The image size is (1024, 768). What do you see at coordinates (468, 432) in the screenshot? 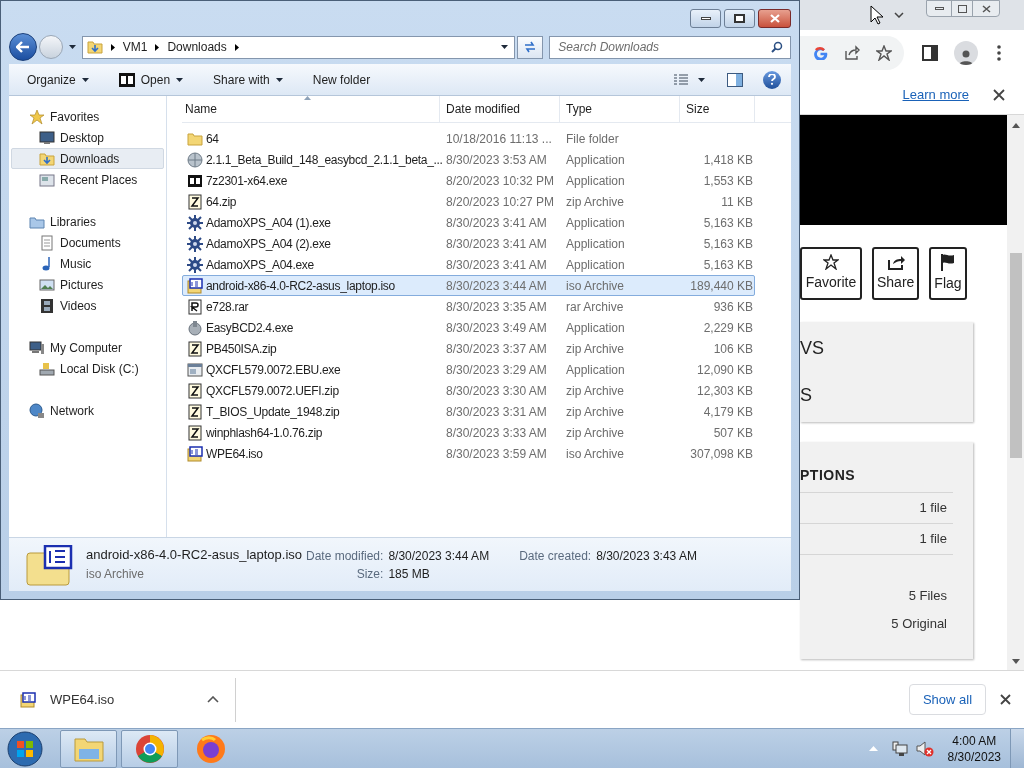
I see `file-row: winphlash64-1.0.76.zip 8/30/2023 3:33 AM zip Archive 507 KB` at bounding box center [468, 432].